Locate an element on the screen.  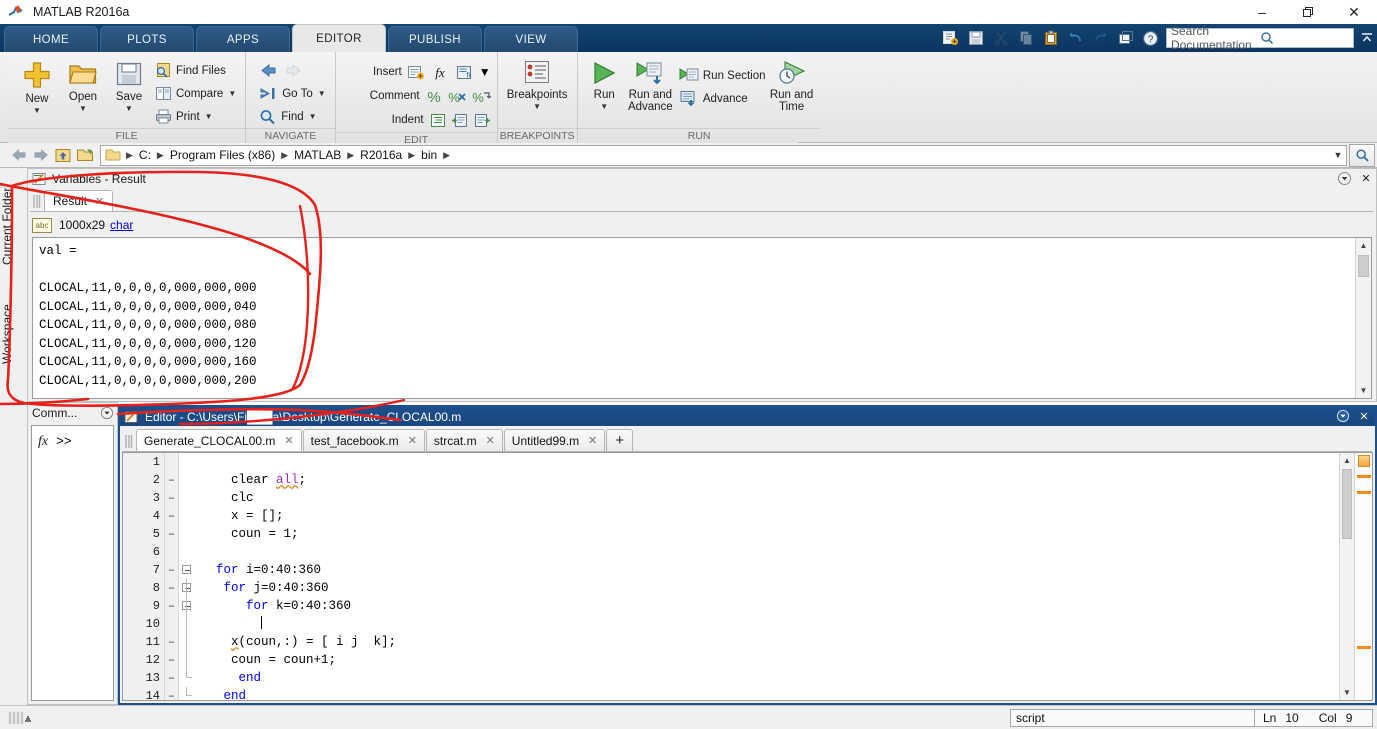
fold-toggle-for-loop-k is located at coordinates (188, 606).